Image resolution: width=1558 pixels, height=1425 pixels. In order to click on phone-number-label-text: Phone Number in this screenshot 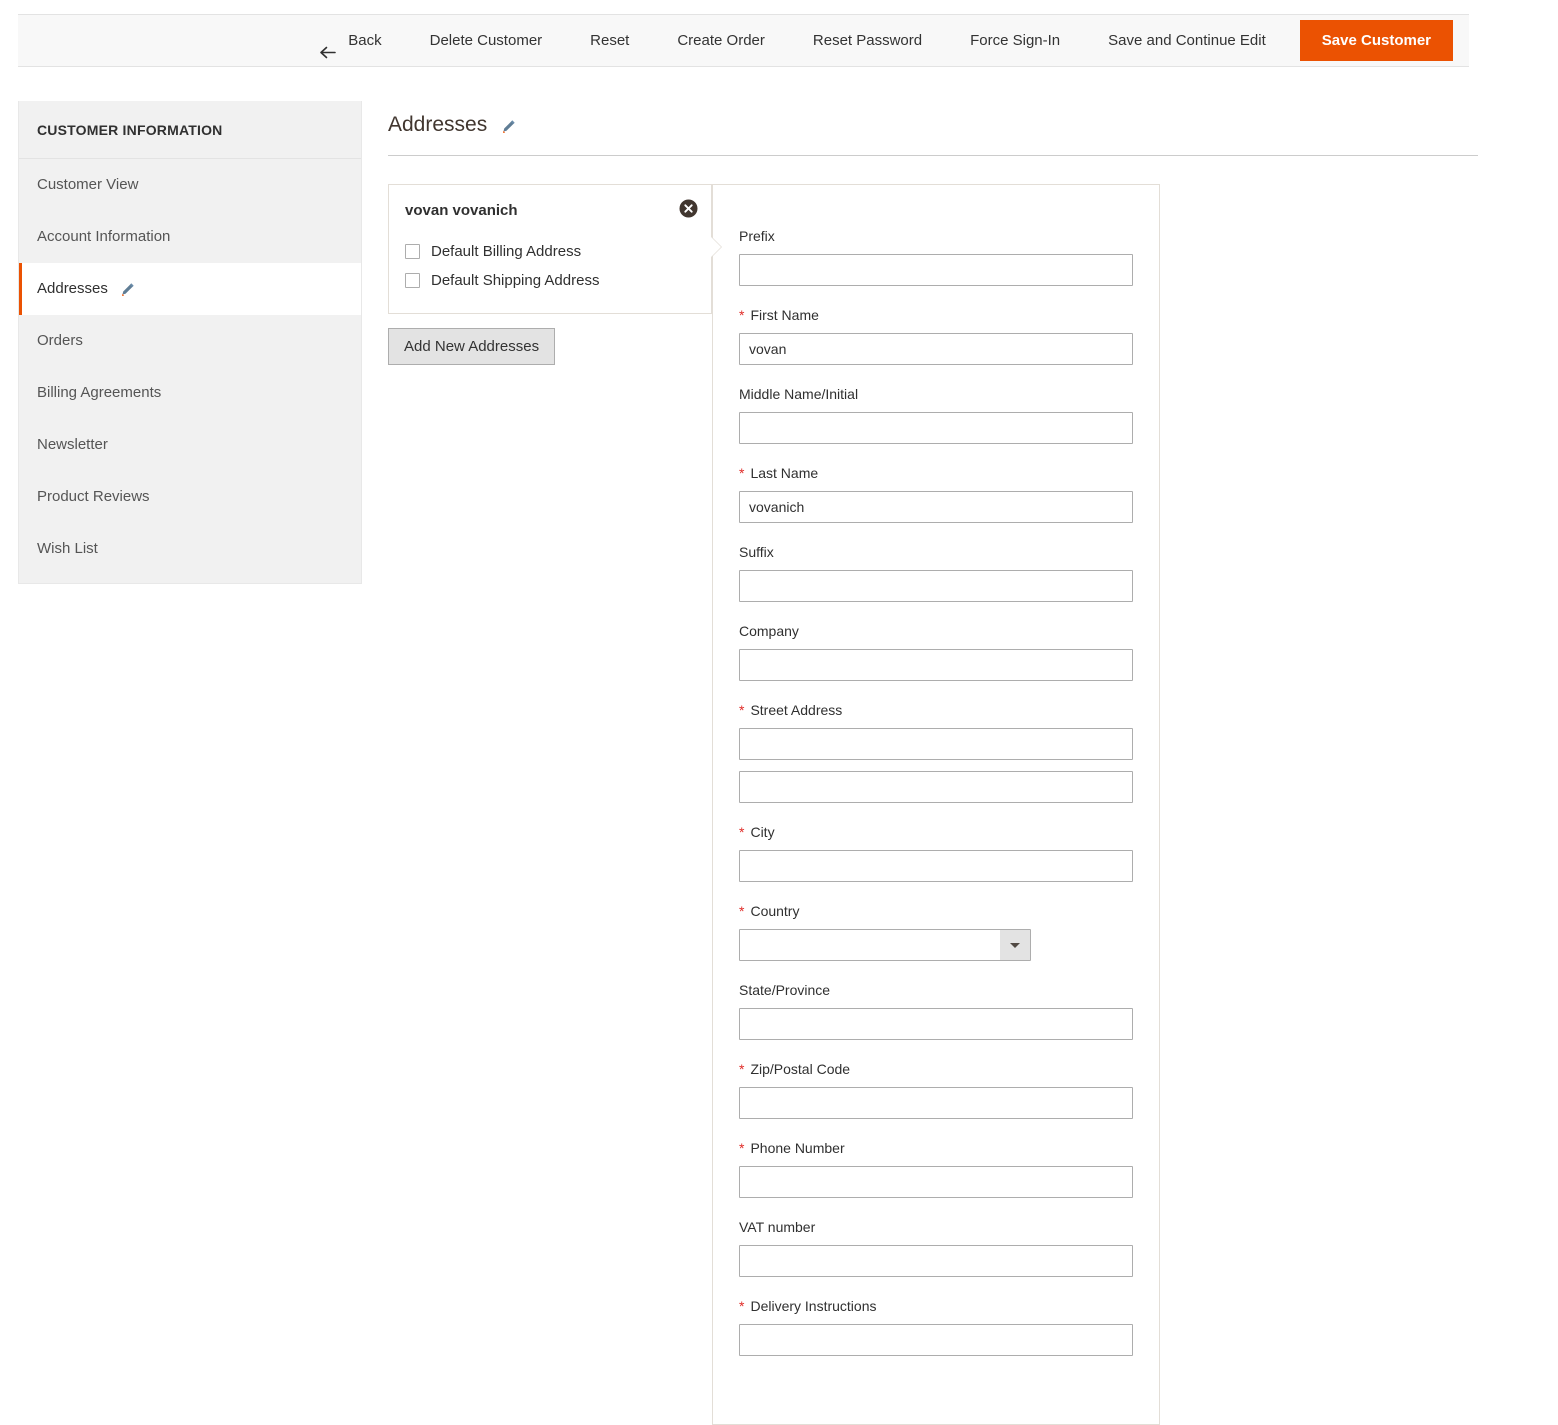, I will do `click(797, 1148)`.